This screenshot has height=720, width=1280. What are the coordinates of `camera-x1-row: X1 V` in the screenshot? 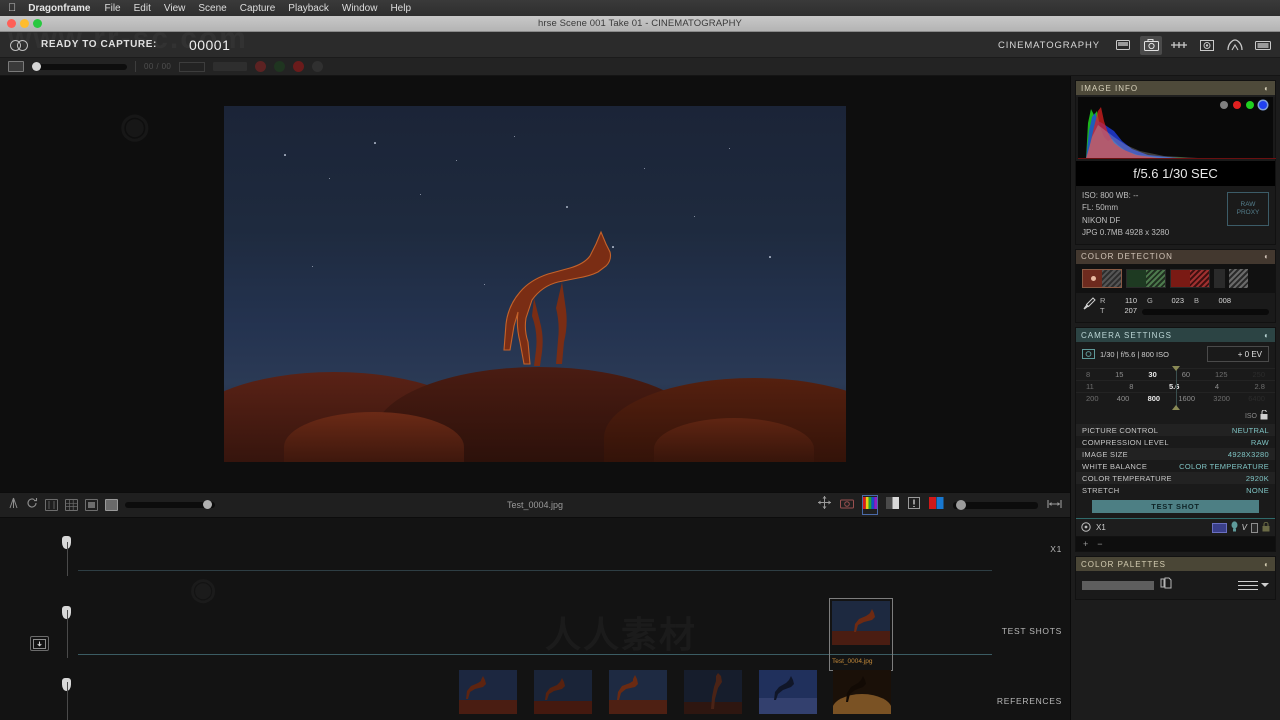 It's located at (1175, 528).